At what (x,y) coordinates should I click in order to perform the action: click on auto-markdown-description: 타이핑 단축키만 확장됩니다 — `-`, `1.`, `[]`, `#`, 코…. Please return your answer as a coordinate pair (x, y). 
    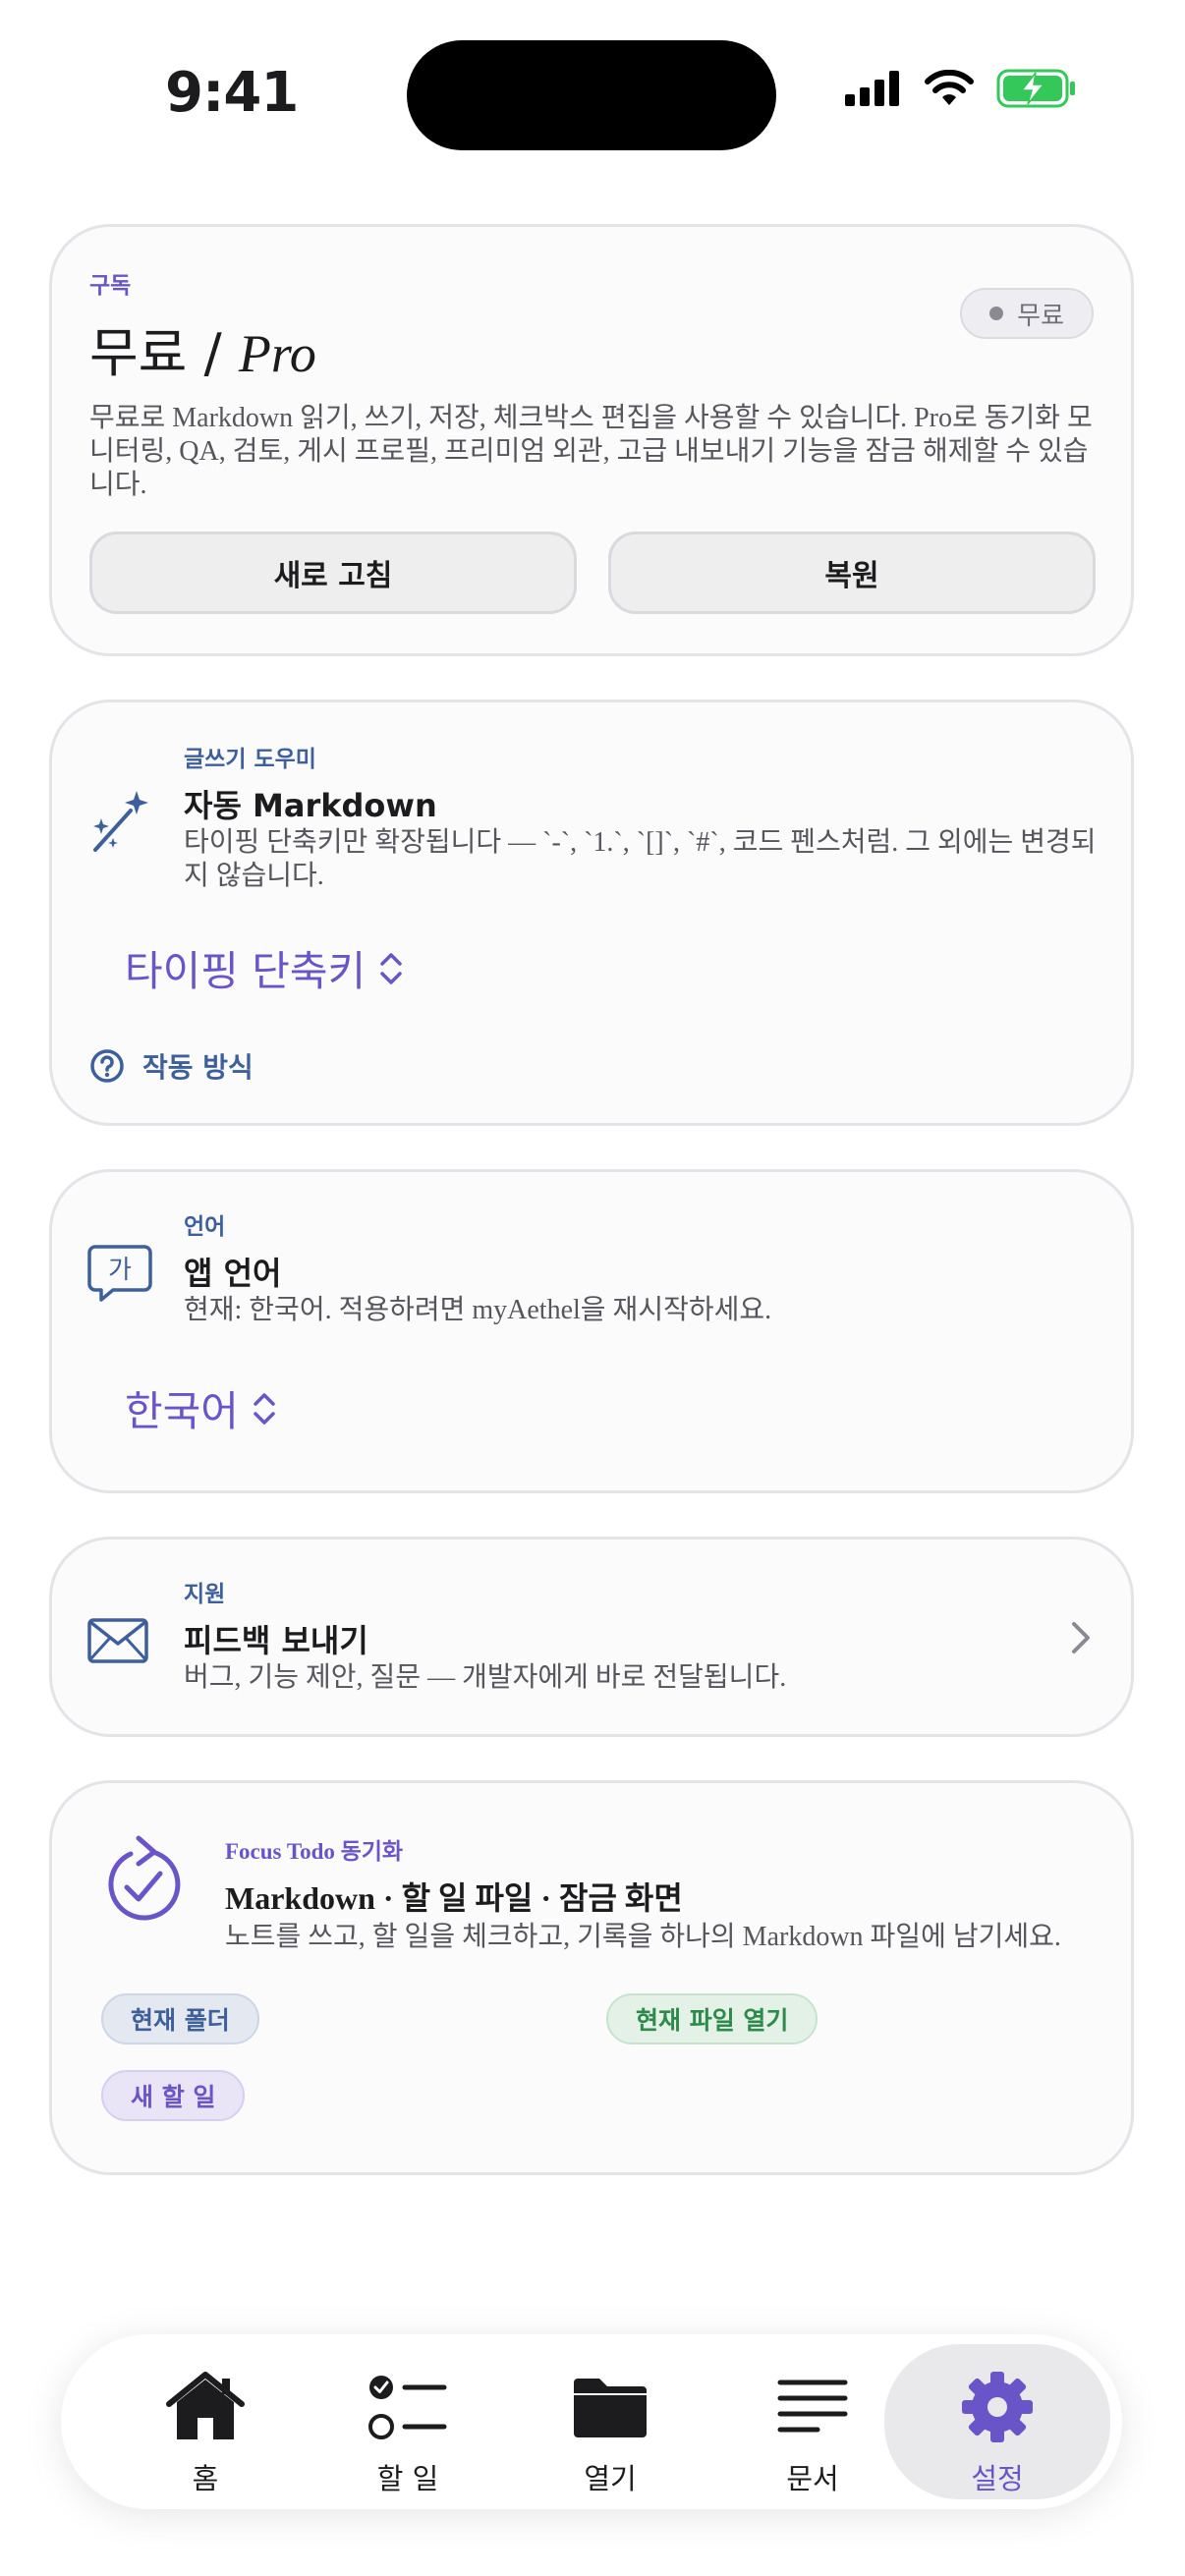
    Looking at the image, I should click on (641, 859).